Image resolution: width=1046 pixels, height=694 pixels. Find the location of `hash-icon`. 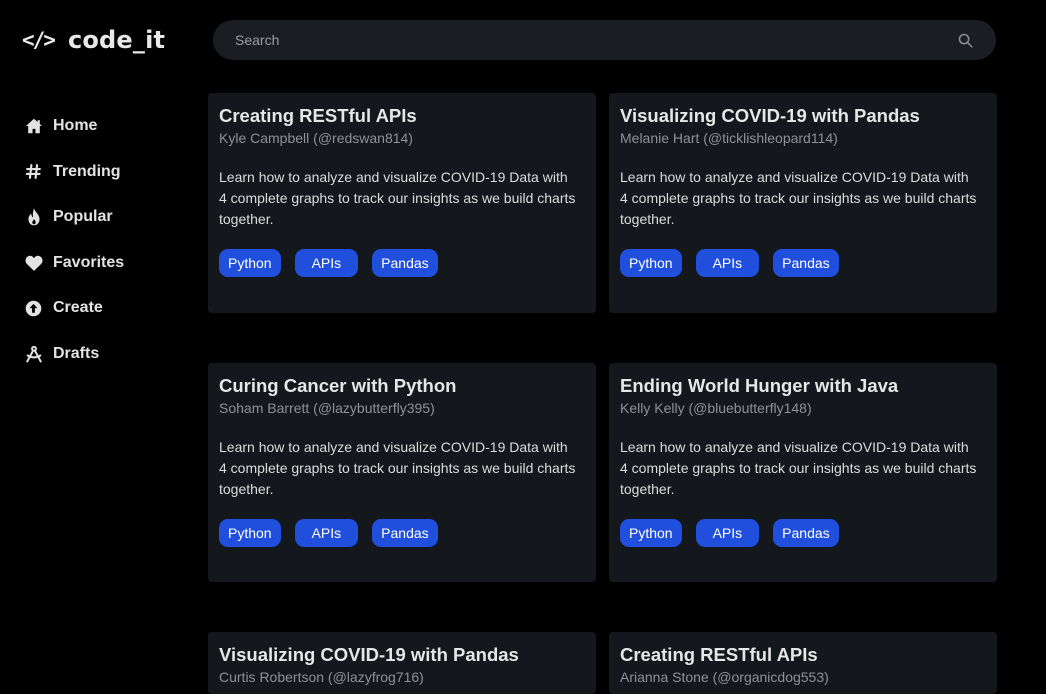

hash-icon is located at coordinates (33, 171).